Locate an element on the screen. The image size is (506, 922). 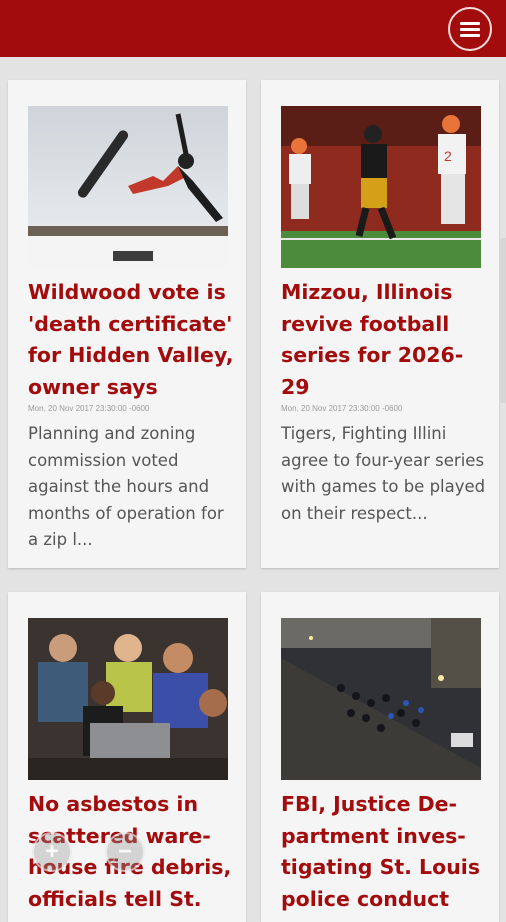
snowboarder-photo is located at coordinates (128, 187).